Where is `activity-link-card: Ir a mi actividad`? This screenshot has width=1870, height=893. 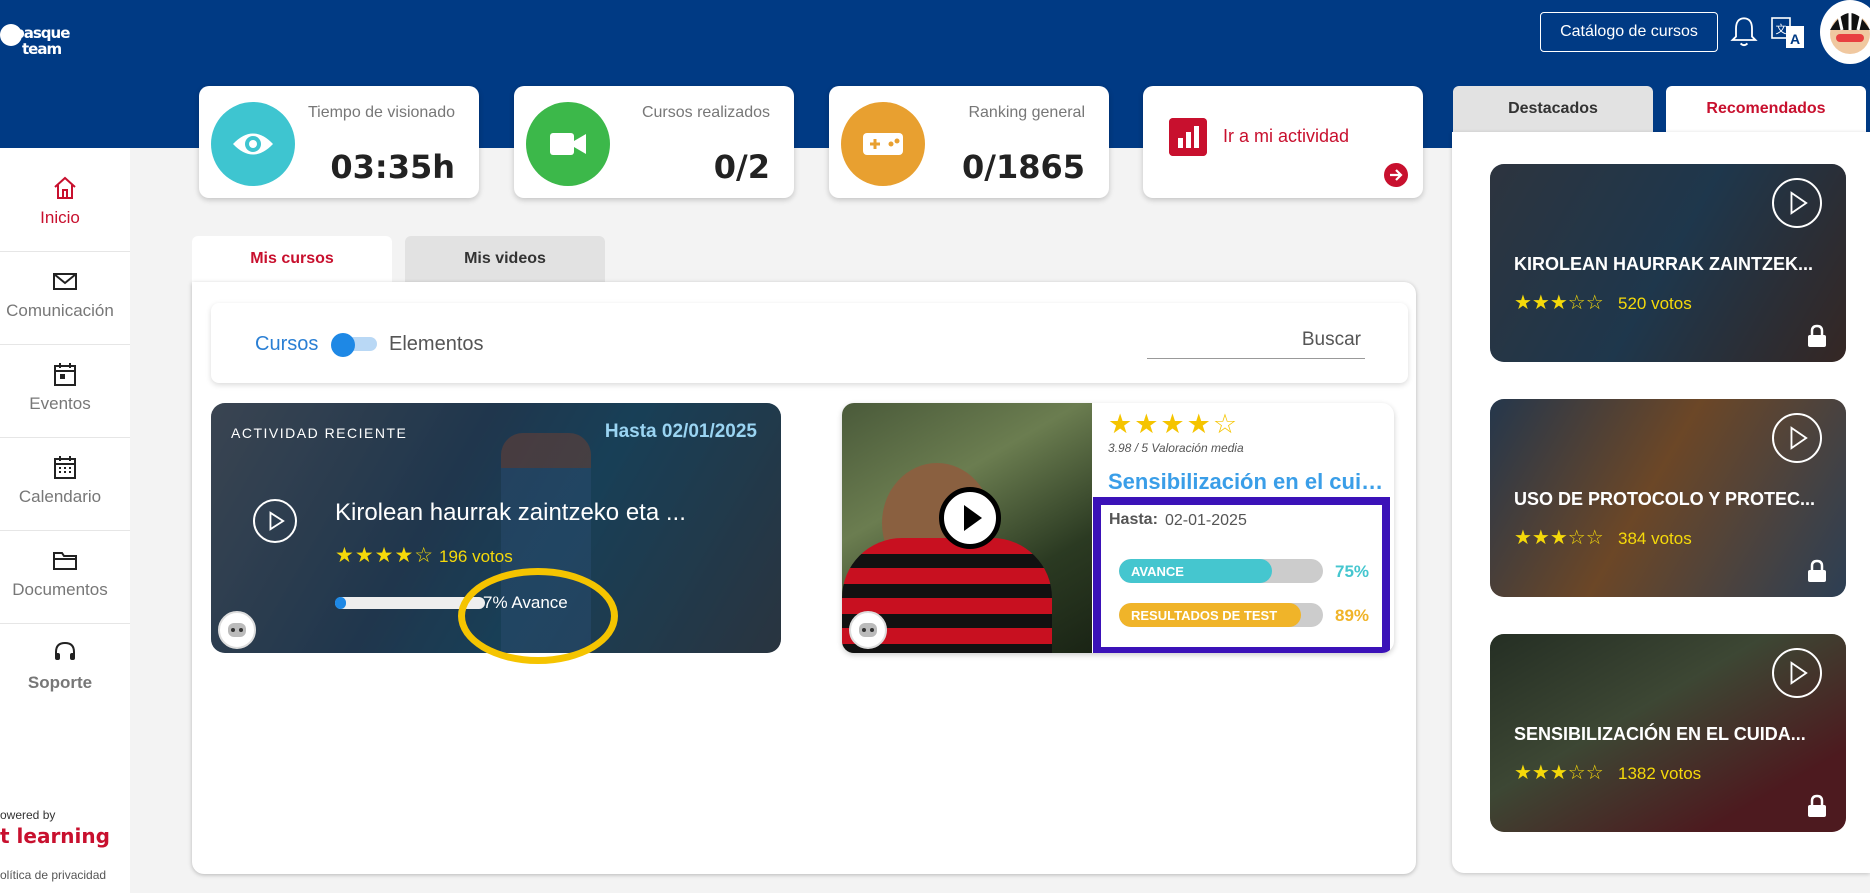 activity-link-card: Ir a mi actividad is located at coordinates (1283, 142).